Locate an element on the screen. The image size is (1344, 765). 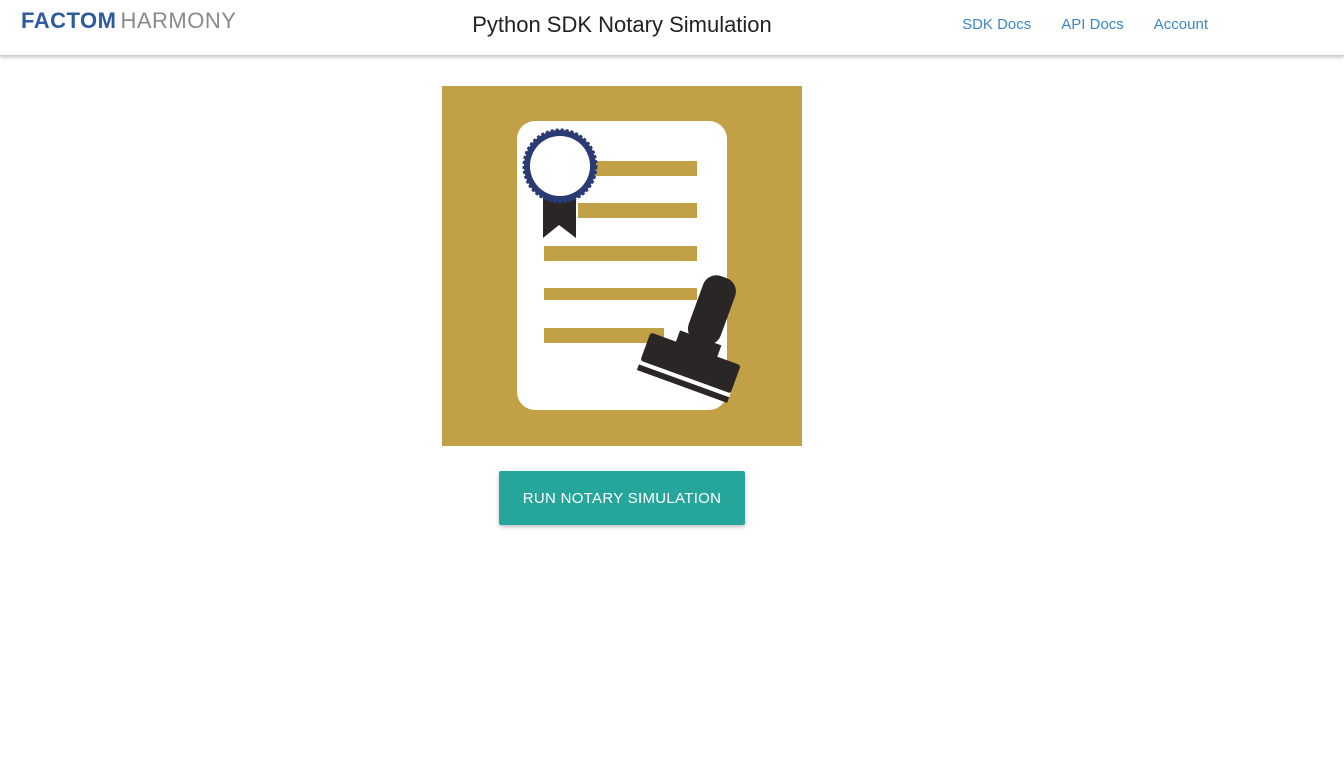
nav-link-account: Account is located at coordinates (1181, 25).